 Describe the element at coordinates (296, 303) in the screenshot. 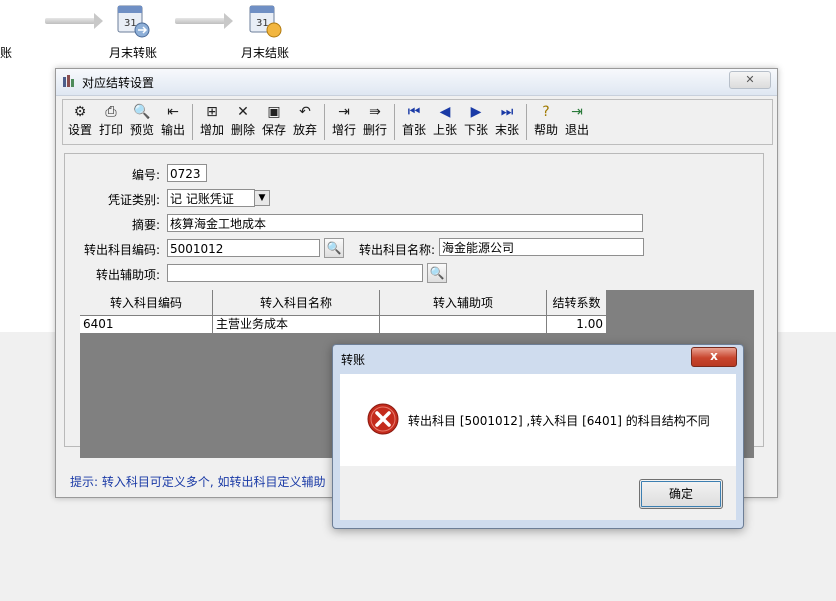

I see `grid-header-name: 转入科目名称` at that location.